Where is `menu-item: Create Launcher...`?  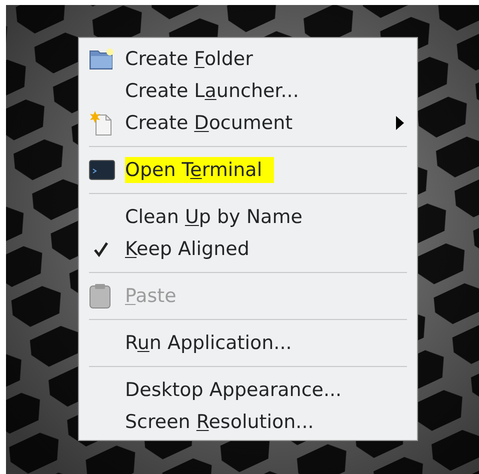 menu-item: Create Launcher... is located at coordinates (248, 91).